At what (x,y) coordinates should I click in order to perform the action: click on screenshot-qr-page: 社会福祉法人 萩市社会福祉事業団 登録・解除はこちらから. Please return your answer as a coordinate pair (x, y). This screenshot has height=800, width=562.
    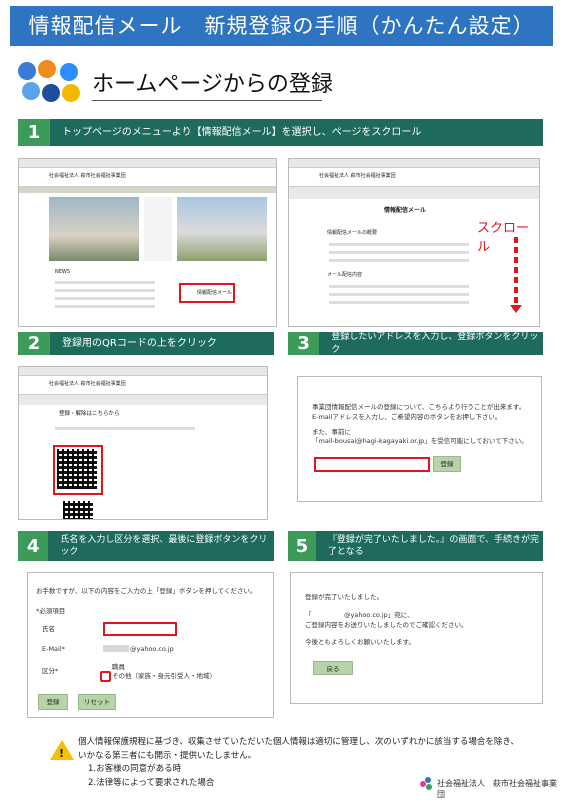
    Looking at the image, I should click on (143, 443).